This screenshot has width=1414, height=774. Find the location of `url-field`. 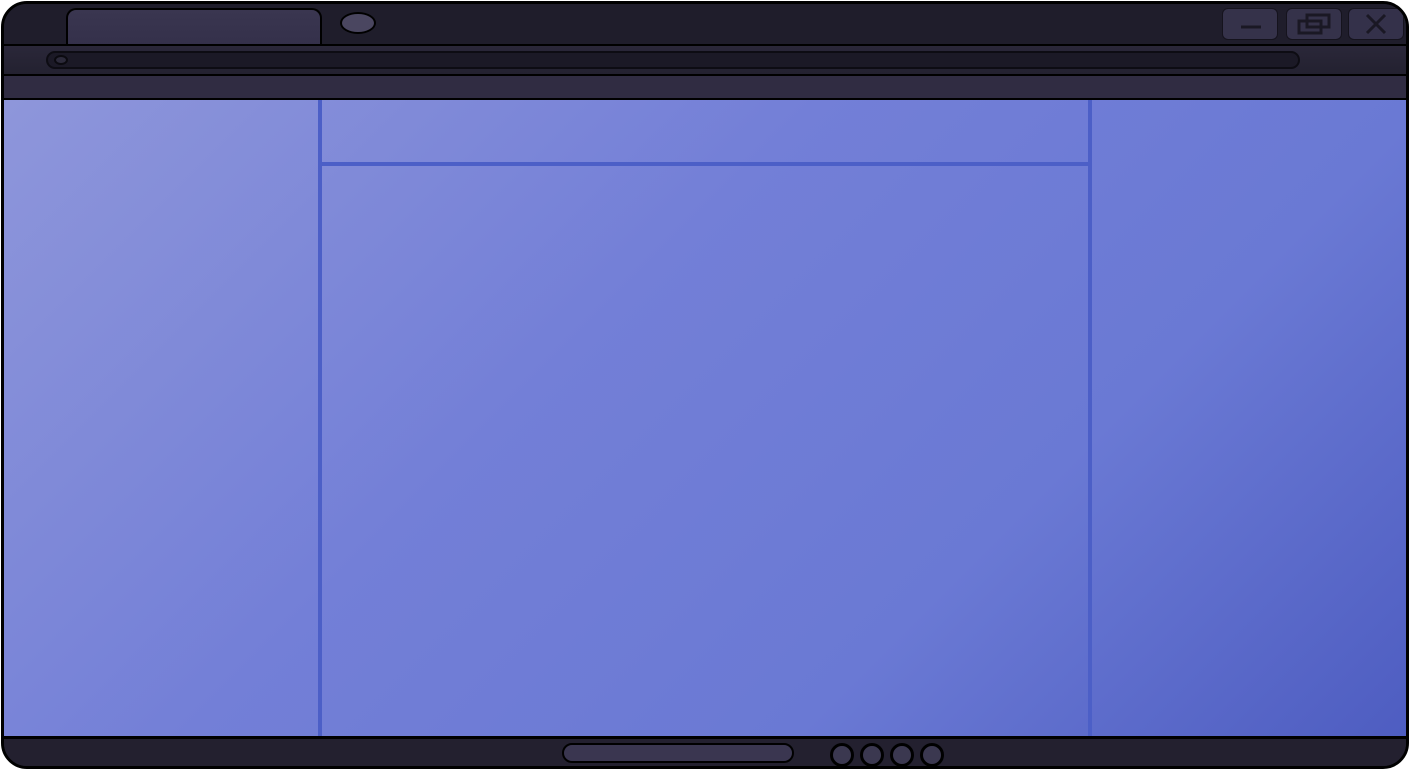

url-field is located at coordinates (673, 60).